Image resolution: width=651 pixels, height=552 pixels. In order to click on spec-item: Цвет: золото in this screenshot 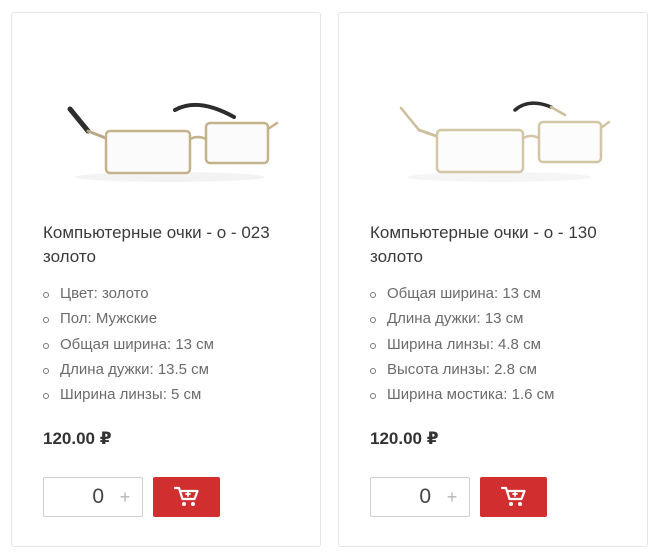, I will do `click(128, 293)`.